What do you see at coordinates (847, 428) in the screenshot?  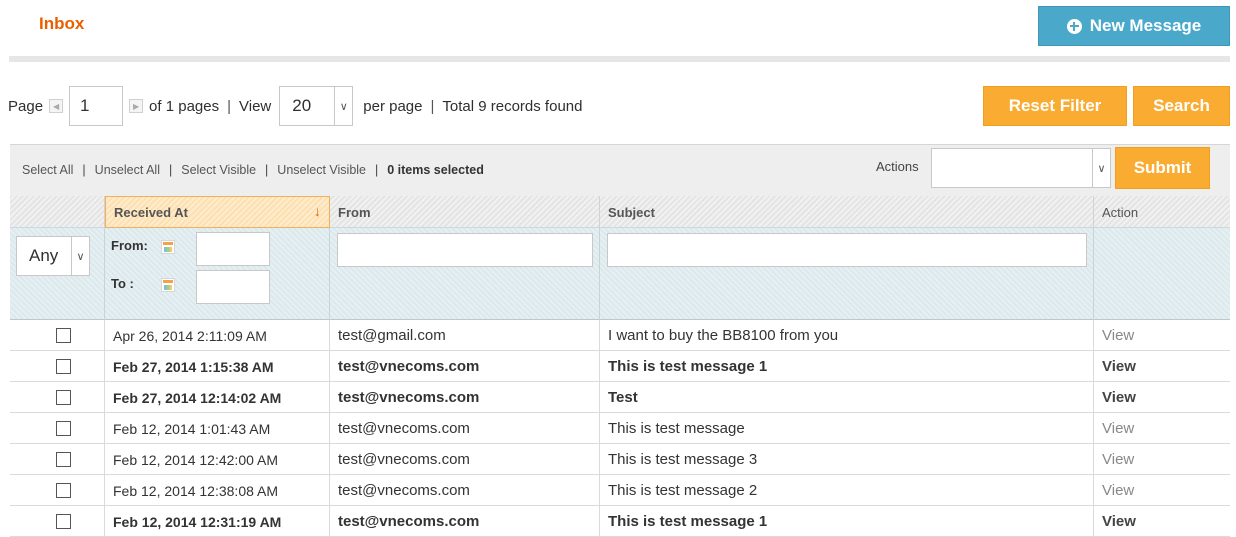 I see `subject-cell: This is test message` at bounding box center [847, 428].